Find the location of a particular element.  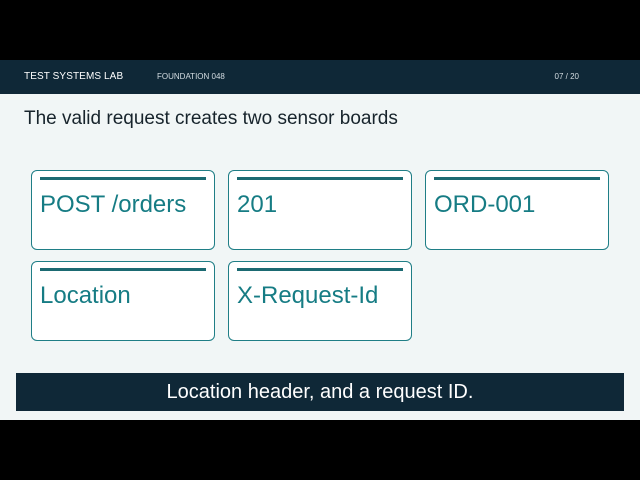

card-order-id: ORD-001 is located at coordinates (517, 210).